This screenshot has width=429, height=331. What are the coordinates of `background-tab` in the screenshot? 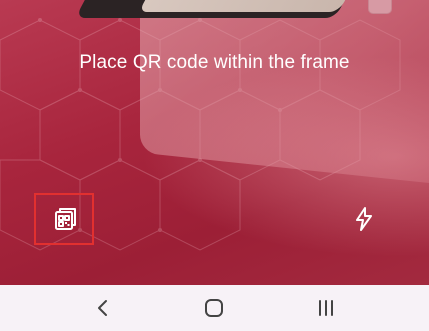 It's located at (380, 7).